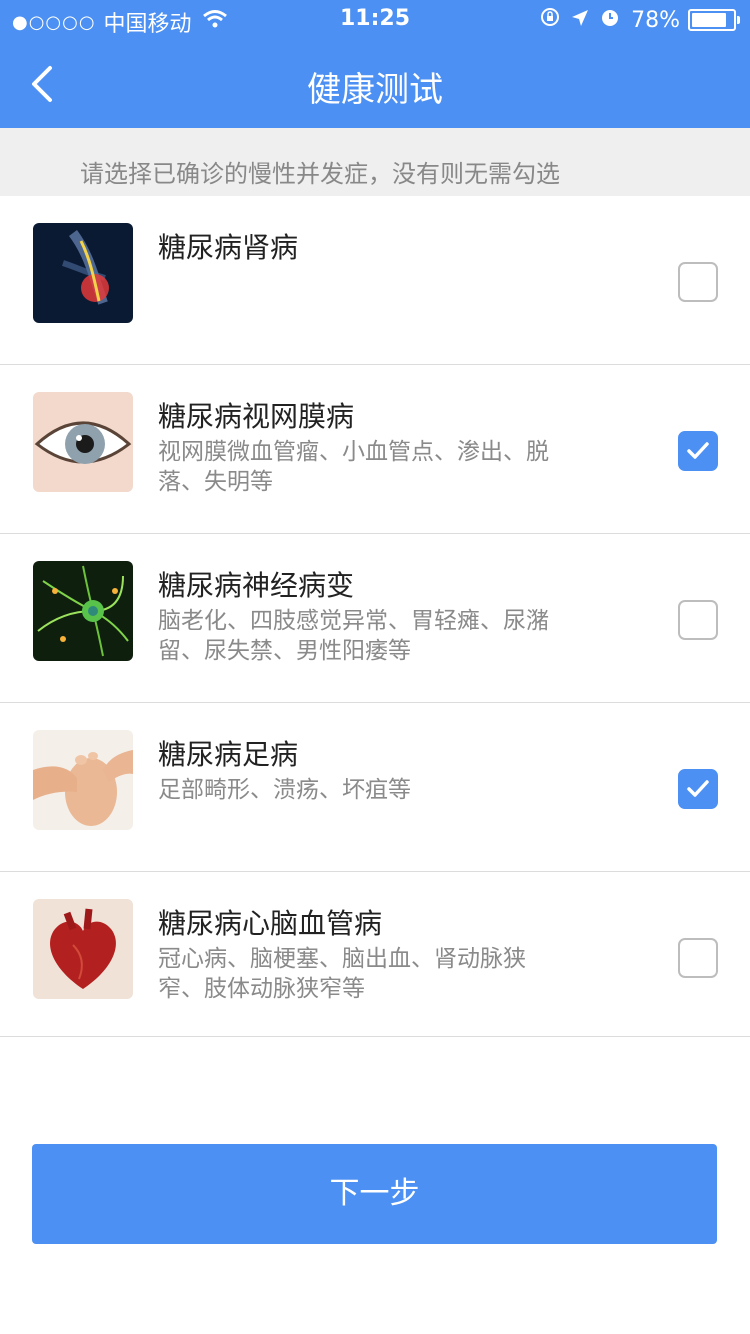 The width and height of the screenshot is (750, 1334). What do you see at coordinates (83, 780) in the screenshot?
I see `foot-image` at bounding box center [83, 780].